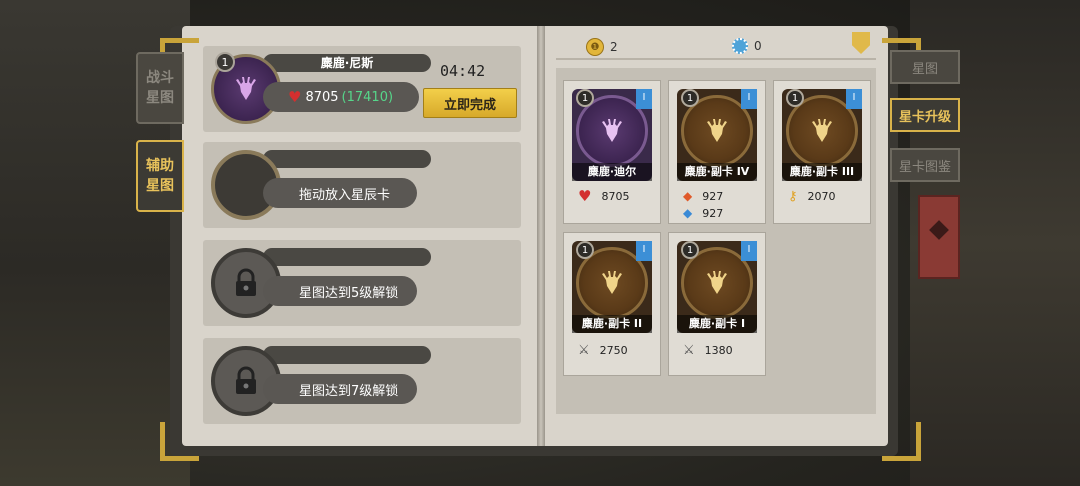 The width and height of the screenshot is (1080, 486). Describe the element at coordinates (345, 195) in the screenshot. I see `slot-hint-text: 拖动放入星辰卡` at that location.